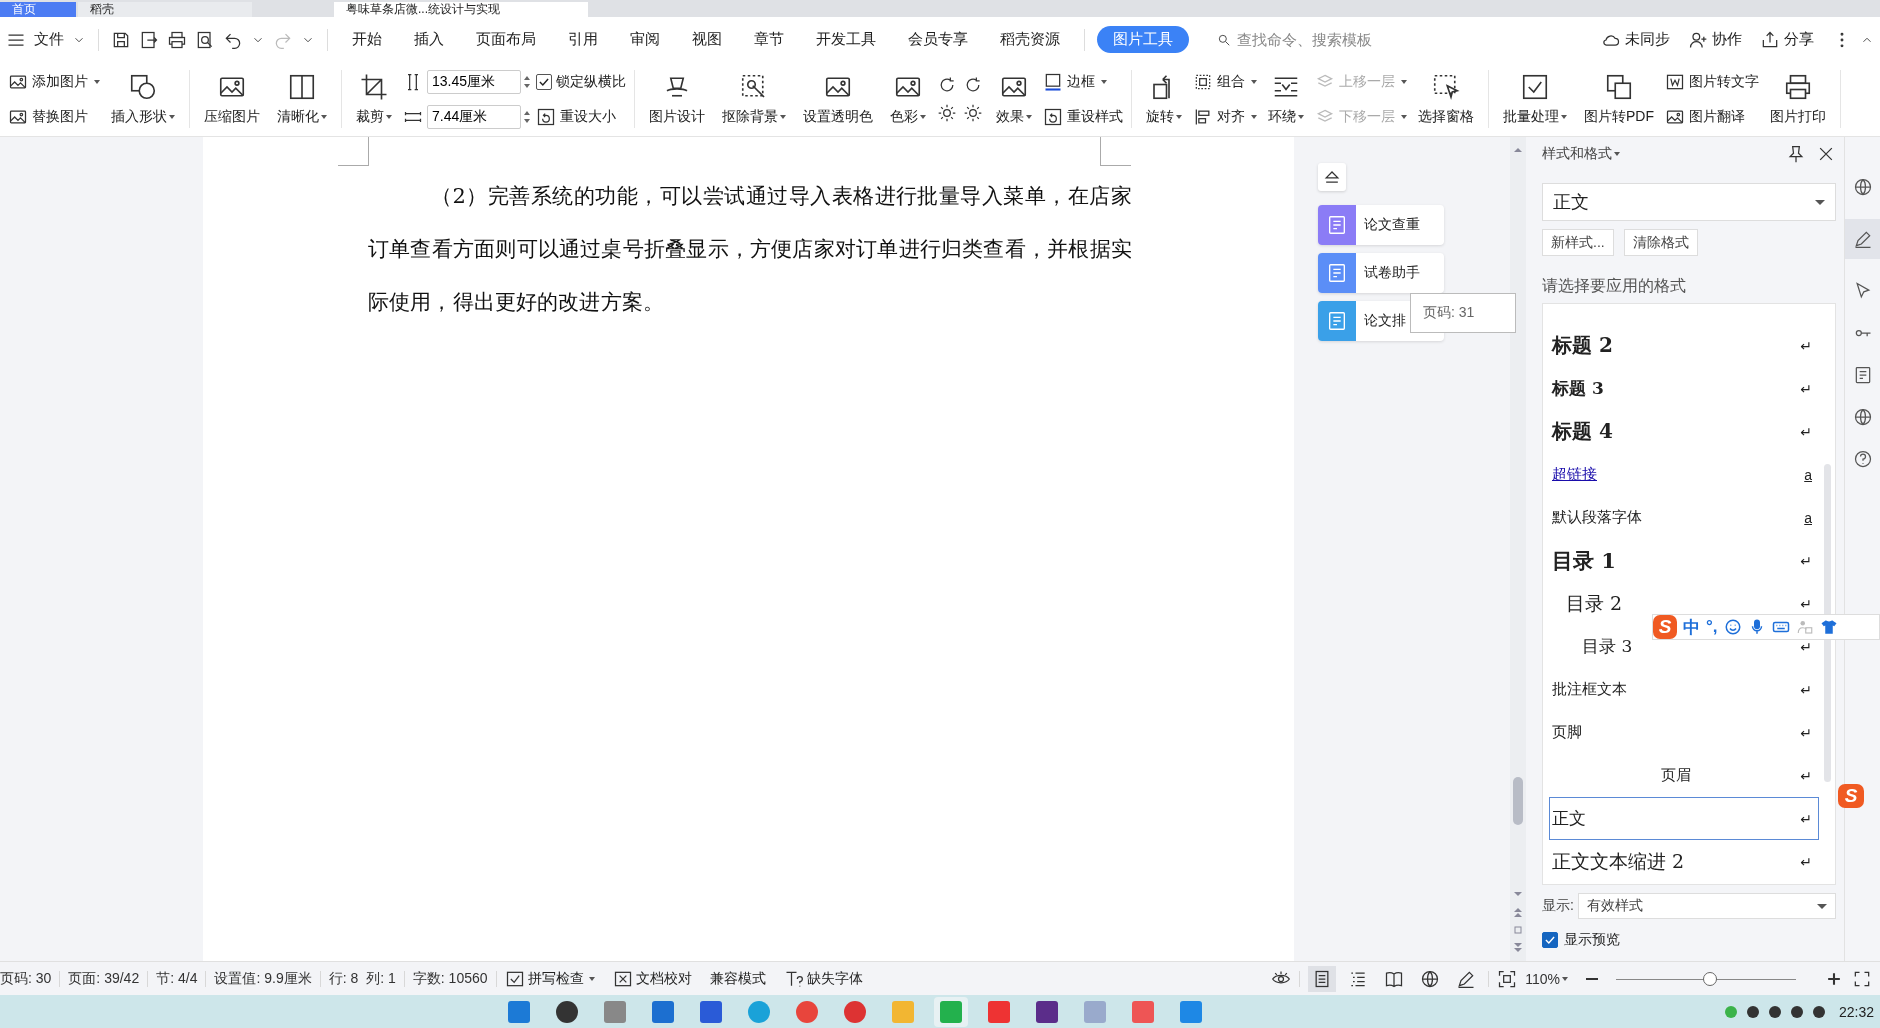 Image resolution: width=1880 pixels, height=1028 pixels. I want to click on next-page-icon, so click(1518, 948).